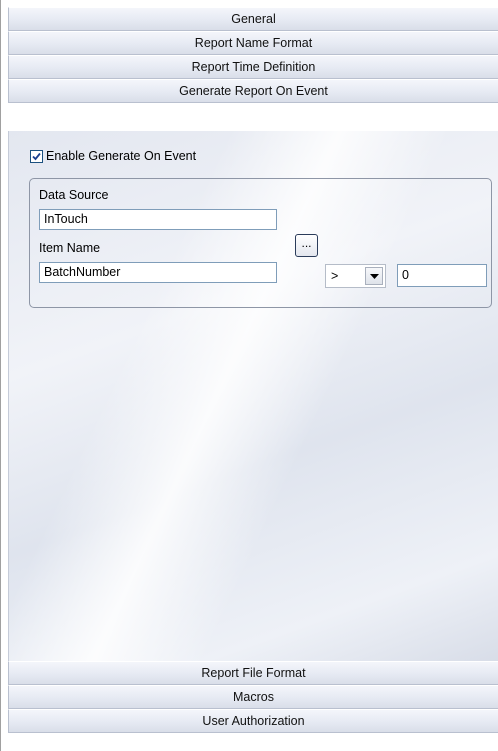 The height and width of the screenshot is (751, 498). Describe the element at coordinates (442, 275) in the screenshot. I see `compare-value-field: 0` at that location.